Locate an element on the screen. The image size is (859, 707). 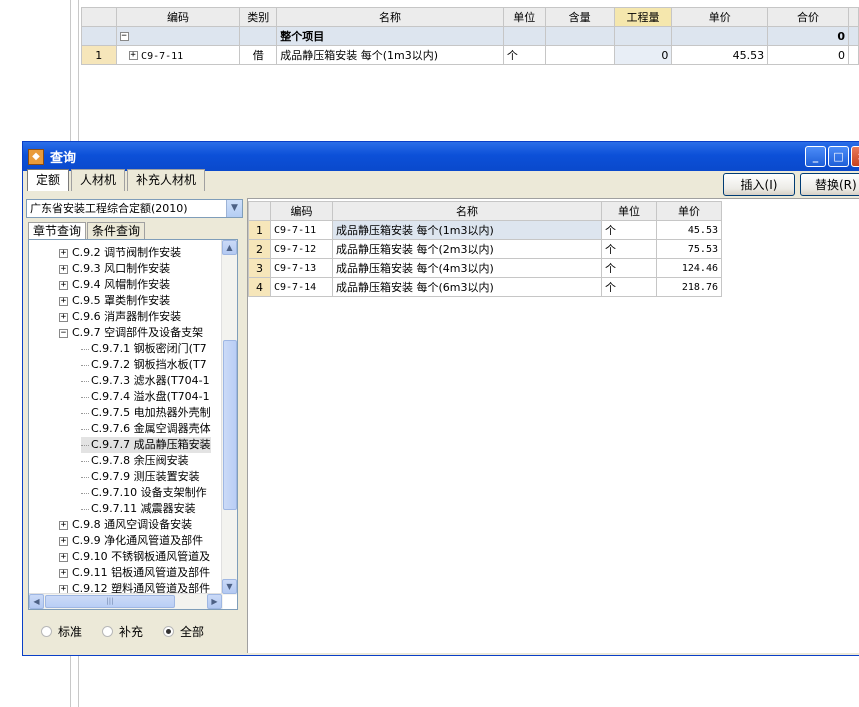
name-cell: 成品静压箱安装 每个(6m3以内) is located at coordinates (467, 287).